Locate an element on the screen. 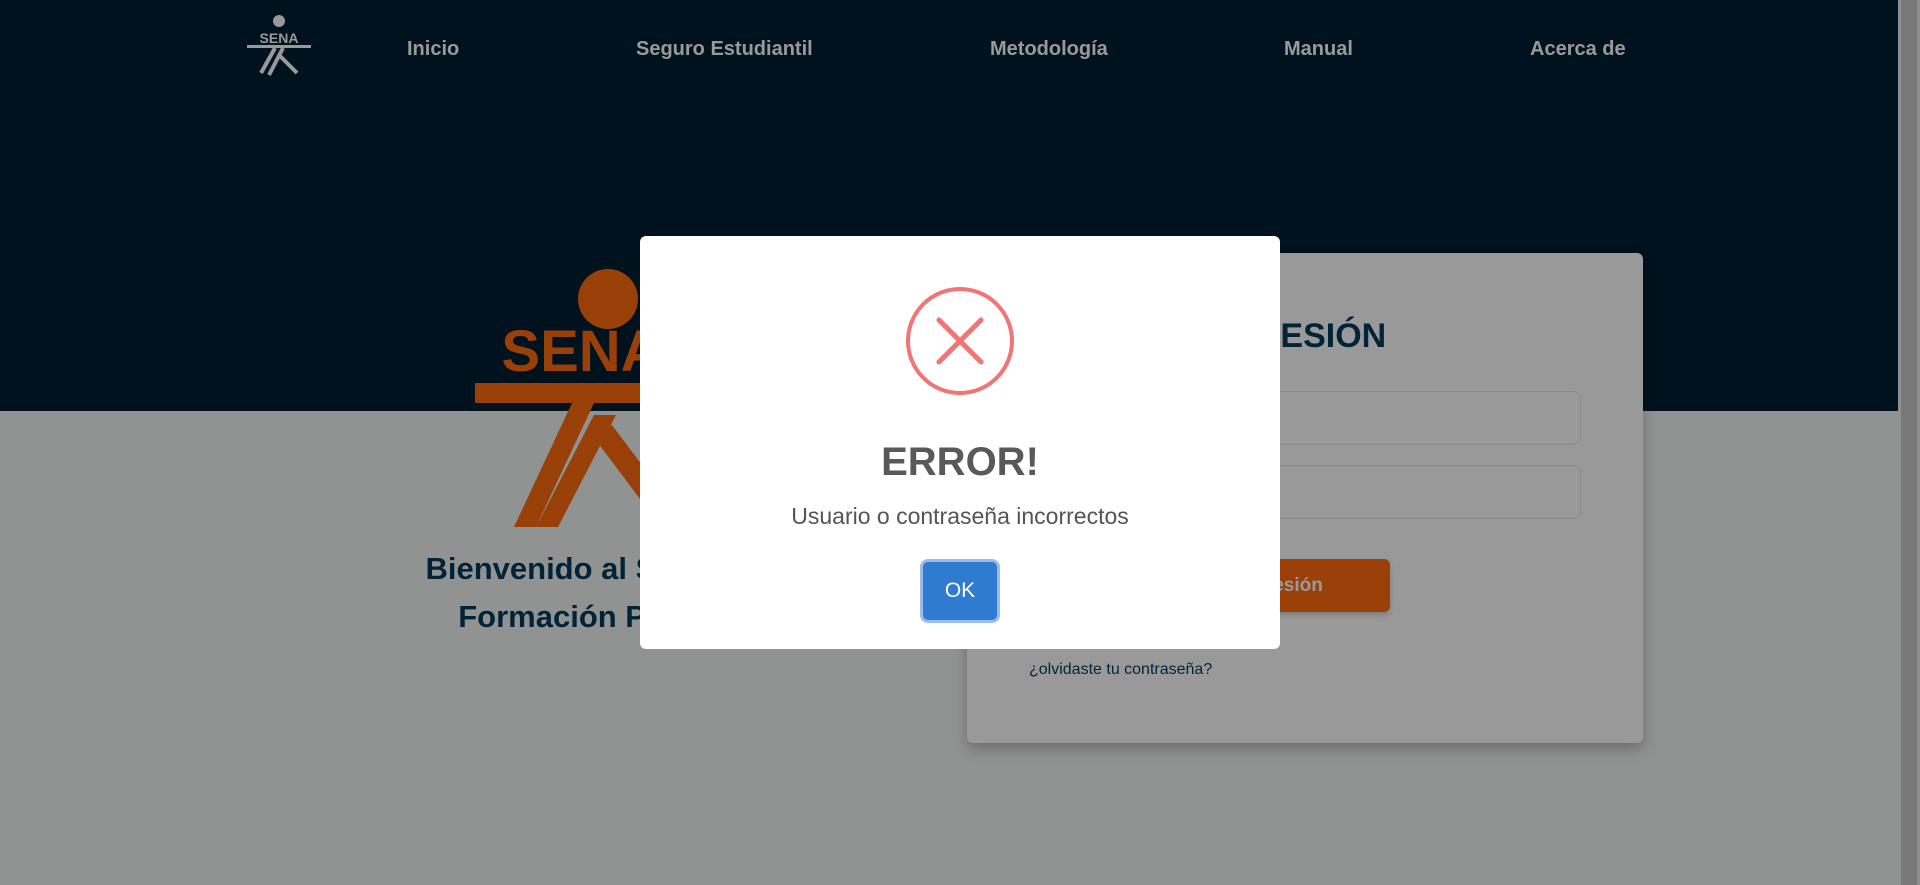 The height and width of the screenshot is (885, 1920). ok-button: OK is located at coordinates (960, 591).